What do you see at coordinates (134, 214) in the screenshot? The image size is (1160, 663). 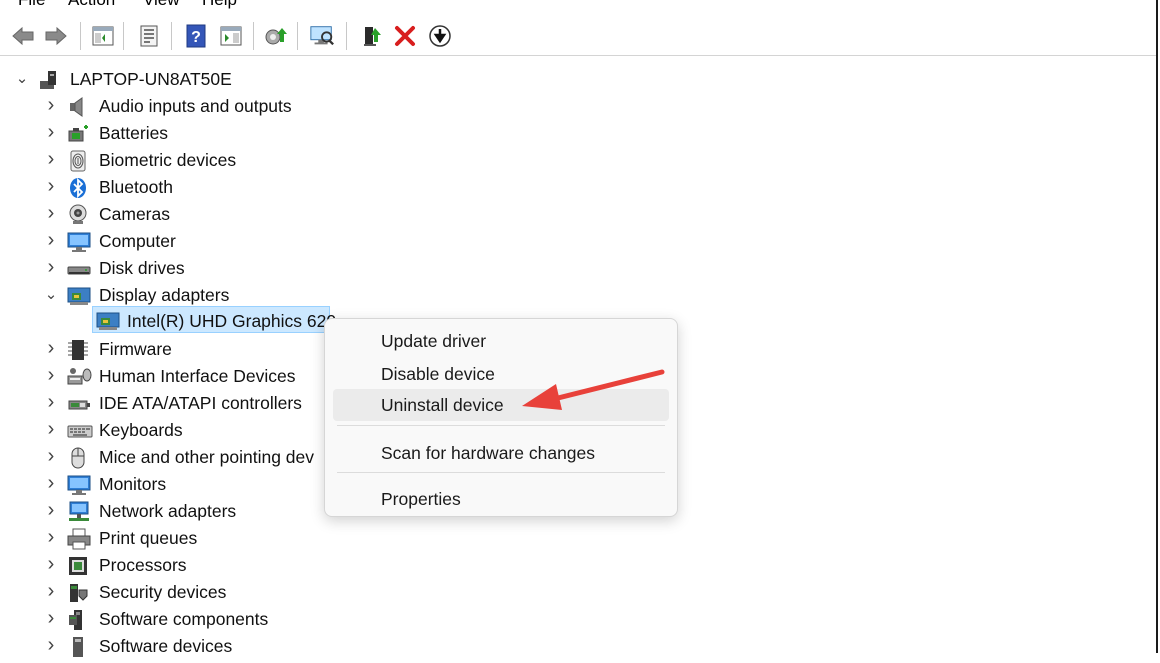 I see `tree-item-label: Cameras` at bounding box center [134, 214].